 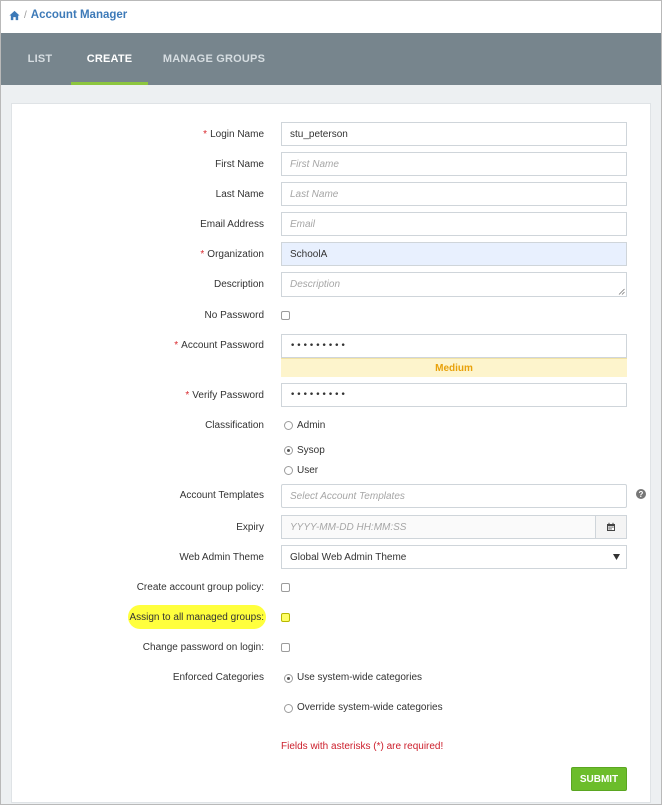 What do you see at coordinates (331, 59) in the screenshot?
I see `tab-bar: LIST CREATE MANAGE GROUPS` at bounding box center [331, 59].